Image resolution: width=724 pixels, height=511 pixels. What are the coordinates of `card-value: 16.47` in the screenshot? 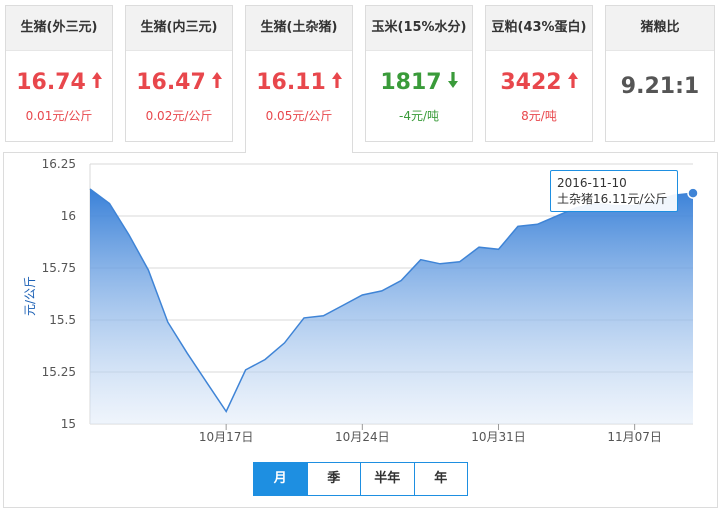 It's located at (179, 83).